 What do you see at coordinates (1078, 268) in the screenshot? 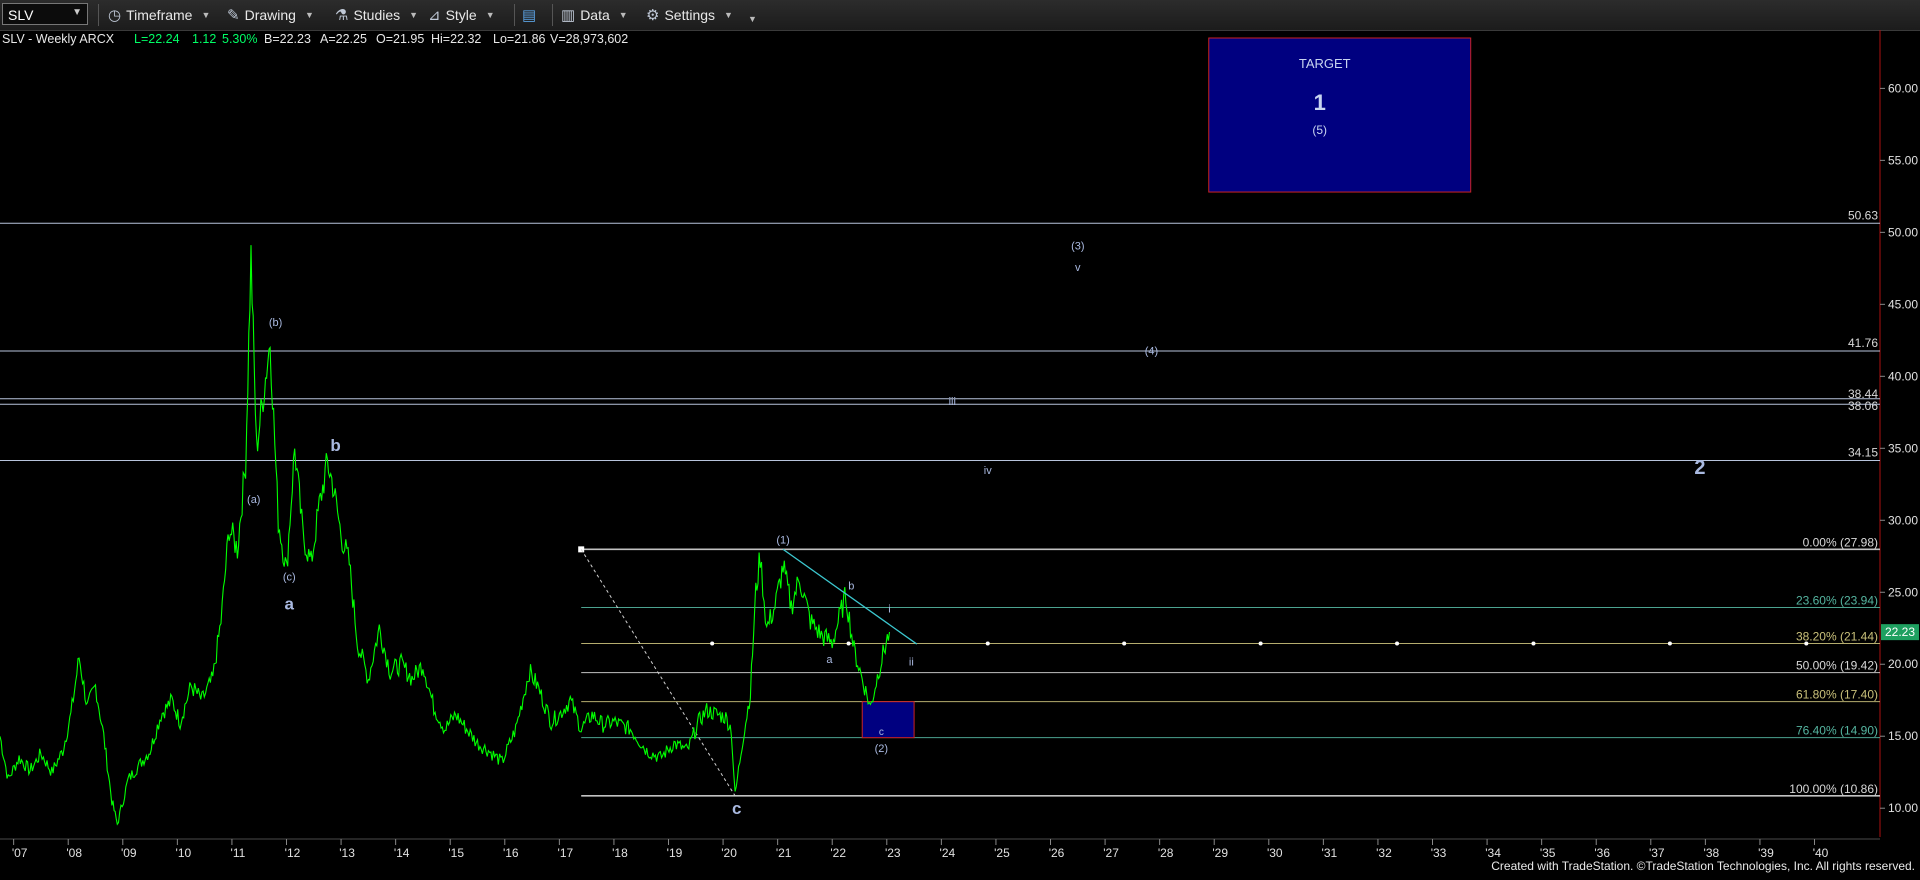
I see `wave-label: v` at bounding box center [1078, 268].